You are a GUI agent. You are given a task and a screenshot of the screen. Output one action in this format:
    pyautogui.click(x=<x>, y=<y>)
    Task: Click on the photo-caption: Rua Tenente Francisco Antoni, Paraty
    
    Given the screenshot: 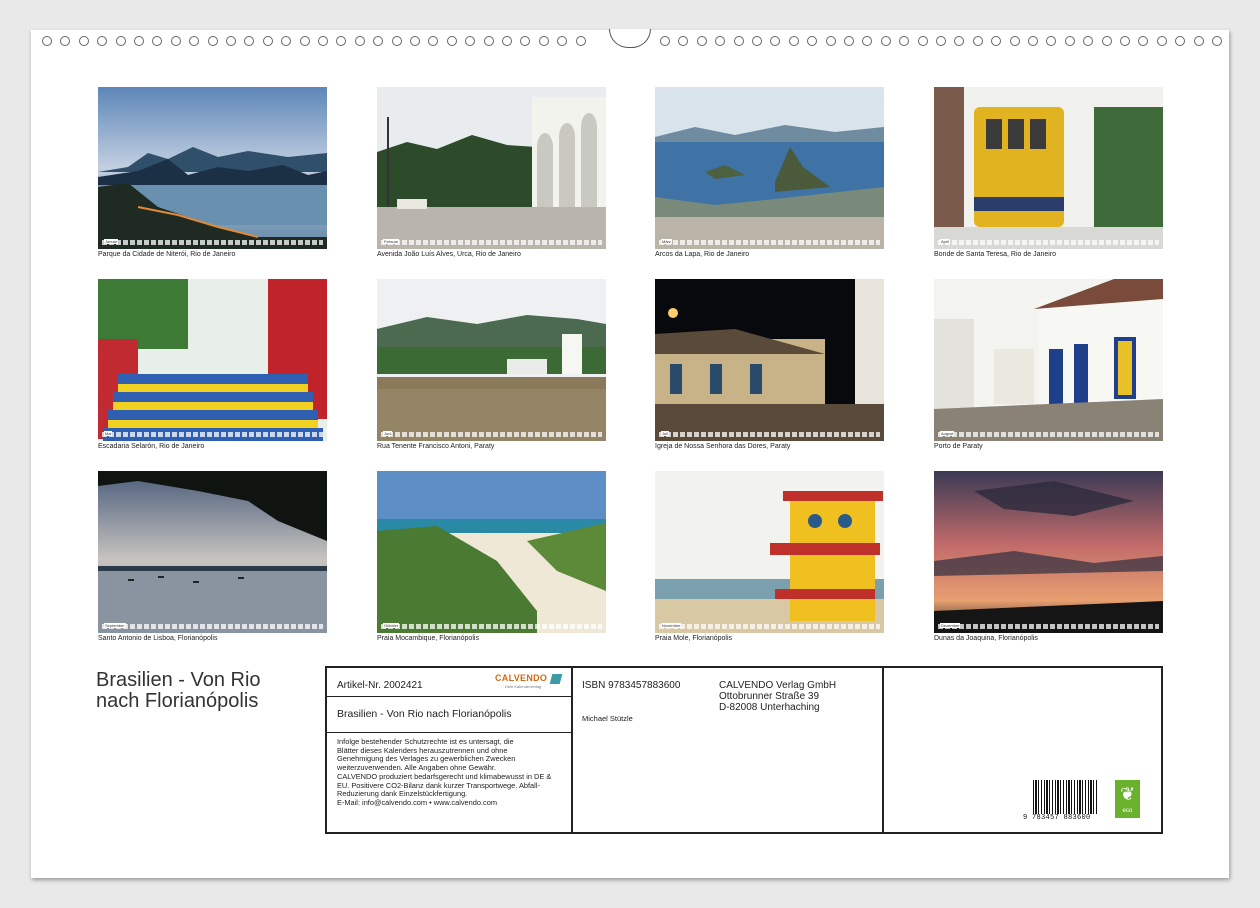 What is the action you would take?
    pyautogui.click(x=436, y=446)
    